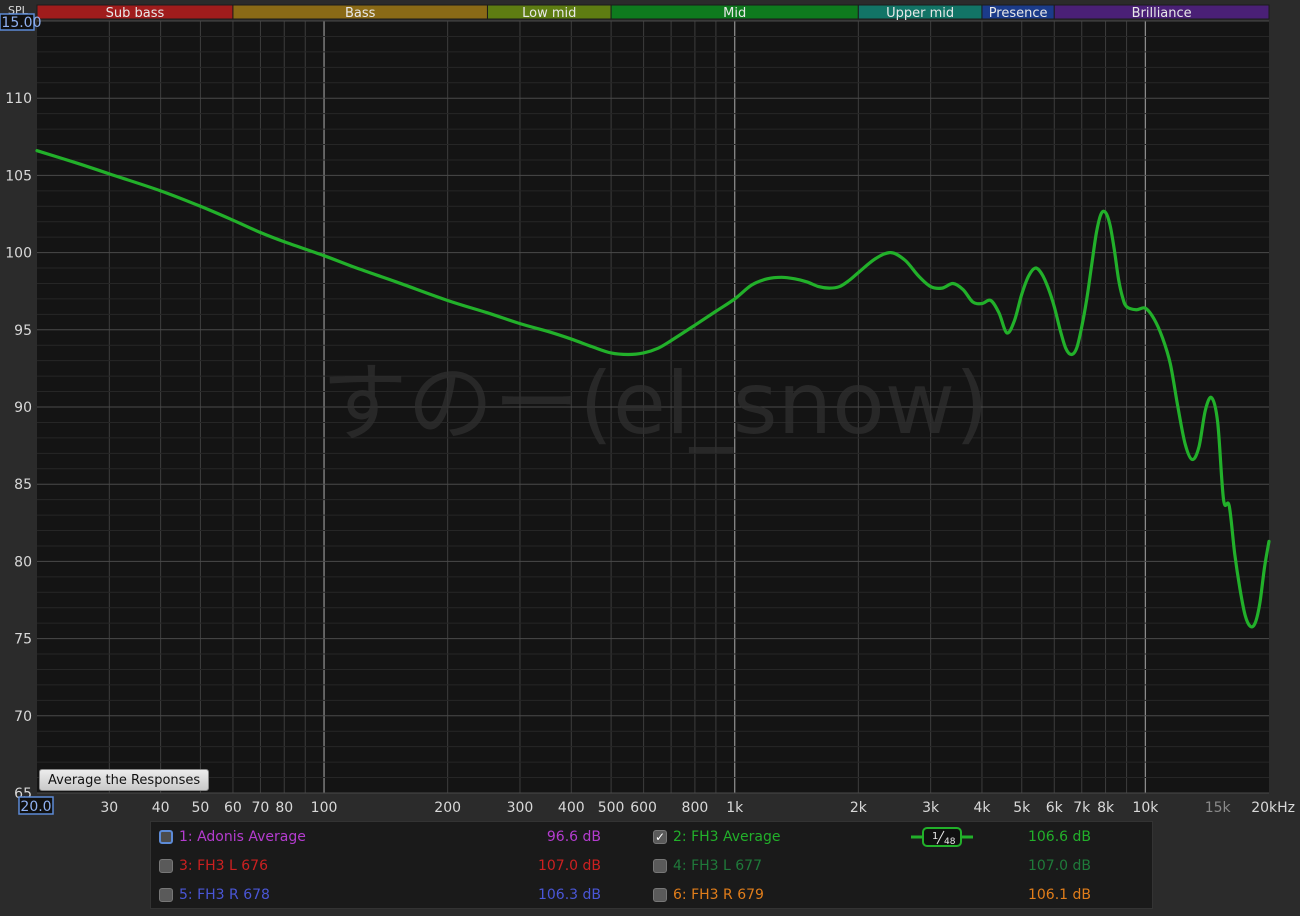 This screenshot has height=916, width=1300. I want to click on x-tick-label: 600, so click(643, 808).